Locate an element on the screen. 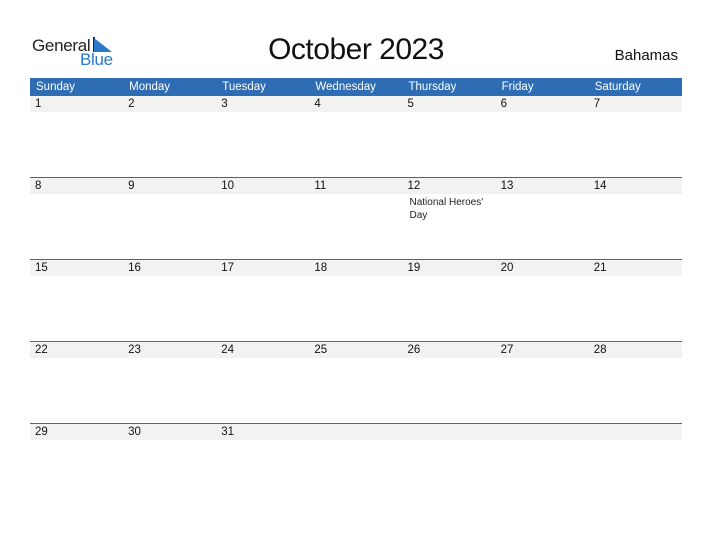  day-number: 18 is located at coordinates (356, 268).